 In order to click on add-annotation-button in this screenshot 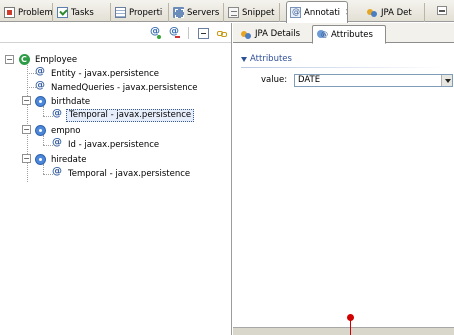, I will do `click(155, 34)`.